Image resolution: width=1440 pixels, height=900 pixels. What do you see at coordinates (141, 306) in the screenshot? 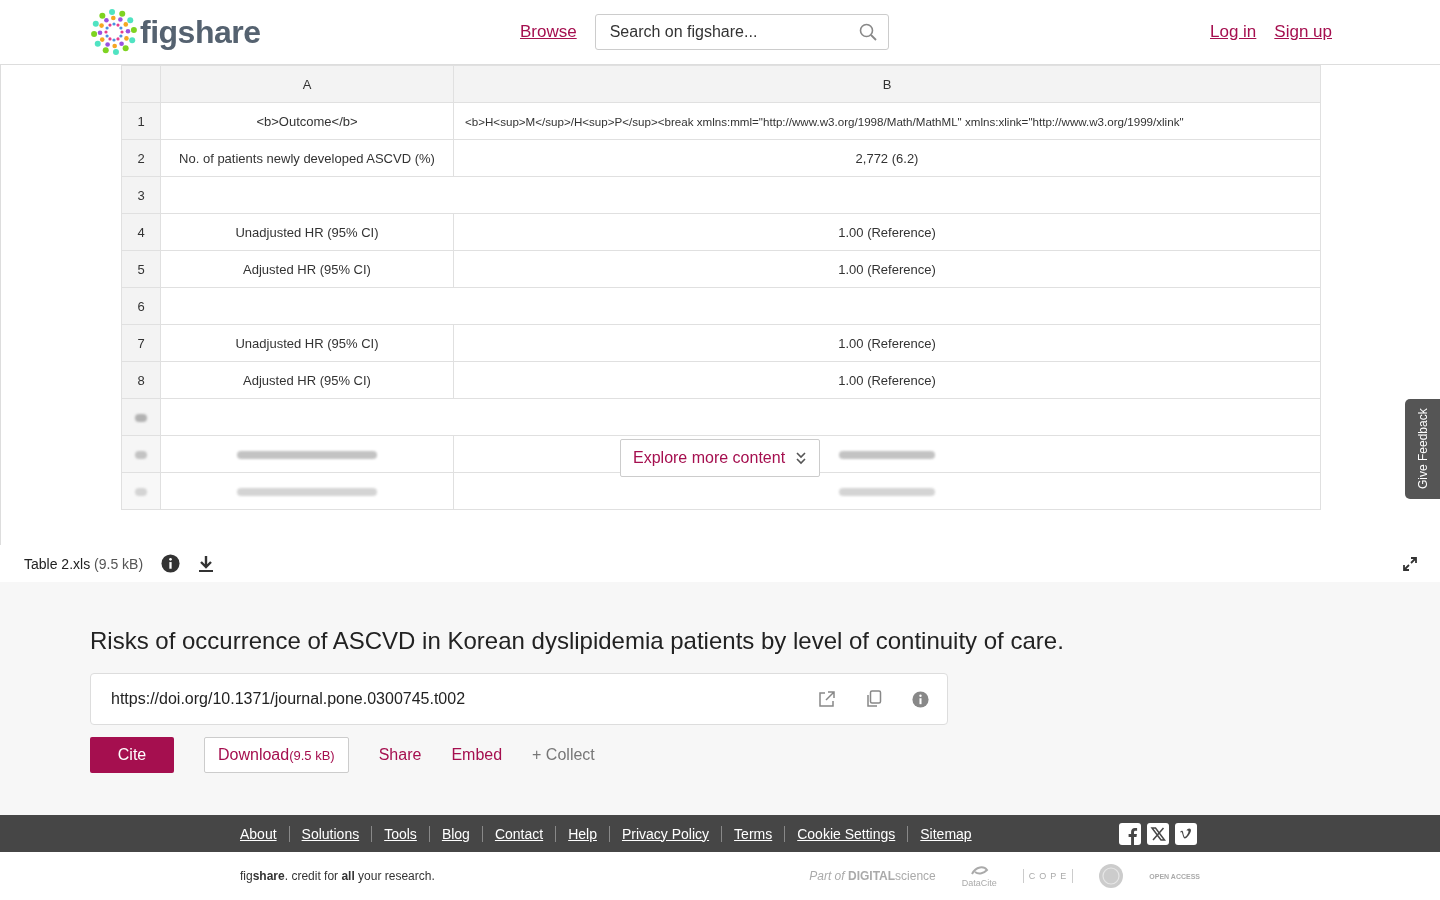
I see `row-number: 6` at bounding box center [141, 306].